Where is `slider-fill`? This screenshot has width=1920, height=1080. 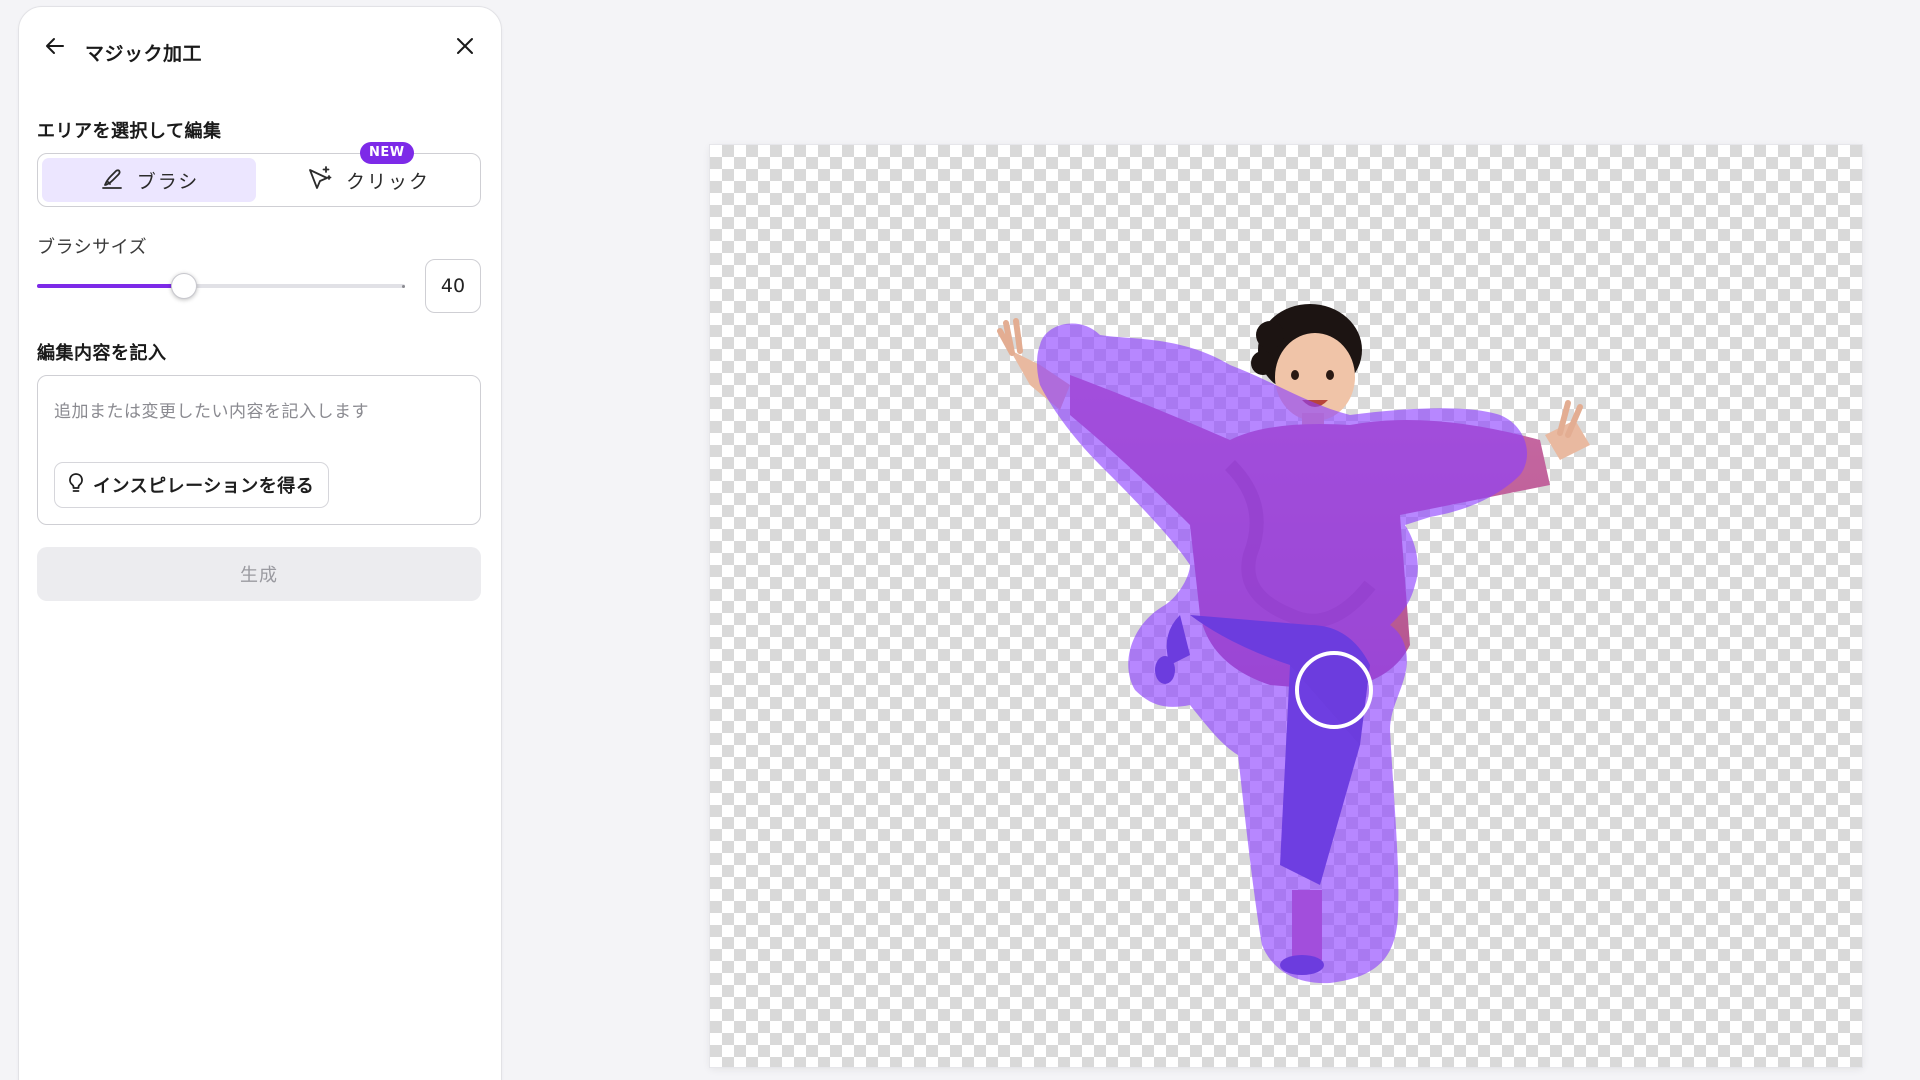
slider-fill is located at coordinates (111, 286).